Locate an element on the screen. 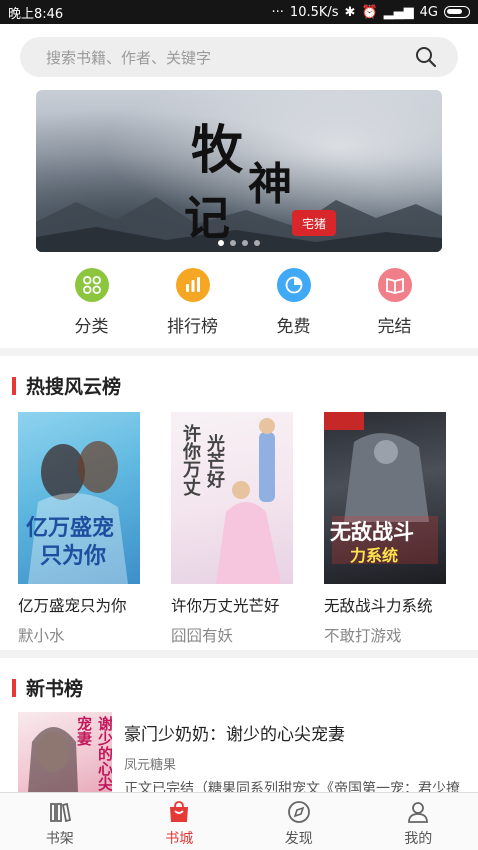 Image resolution: width=478 pixels, height=850 pixels. book-title: 无敌战斗力系统 is located at coordinates (386, 605).